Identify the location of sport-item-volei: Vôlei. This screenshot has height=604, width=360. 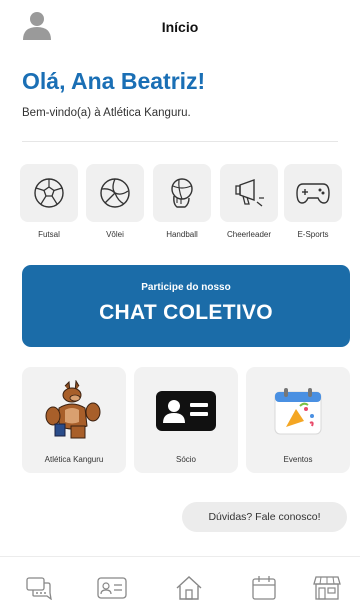
(115, 201).